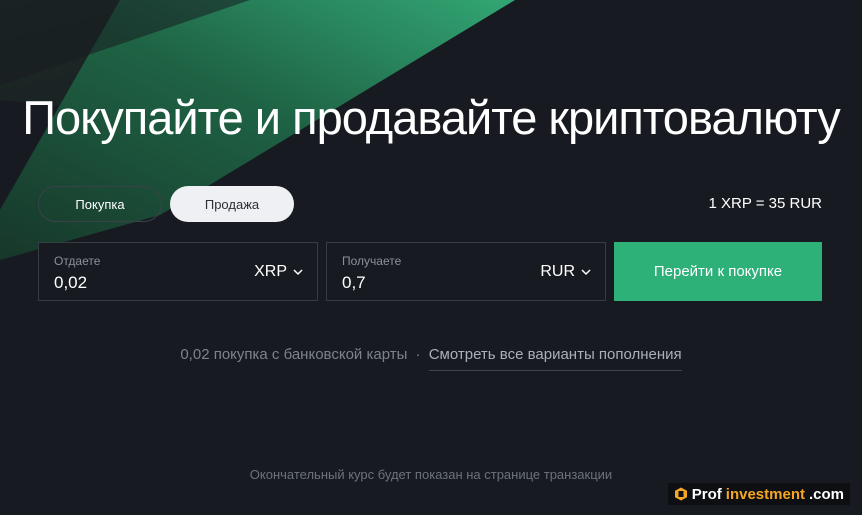  Describe the element at coordinates (765, 494) in the screenshot. I see `watermark-part-2: investment` at that location.